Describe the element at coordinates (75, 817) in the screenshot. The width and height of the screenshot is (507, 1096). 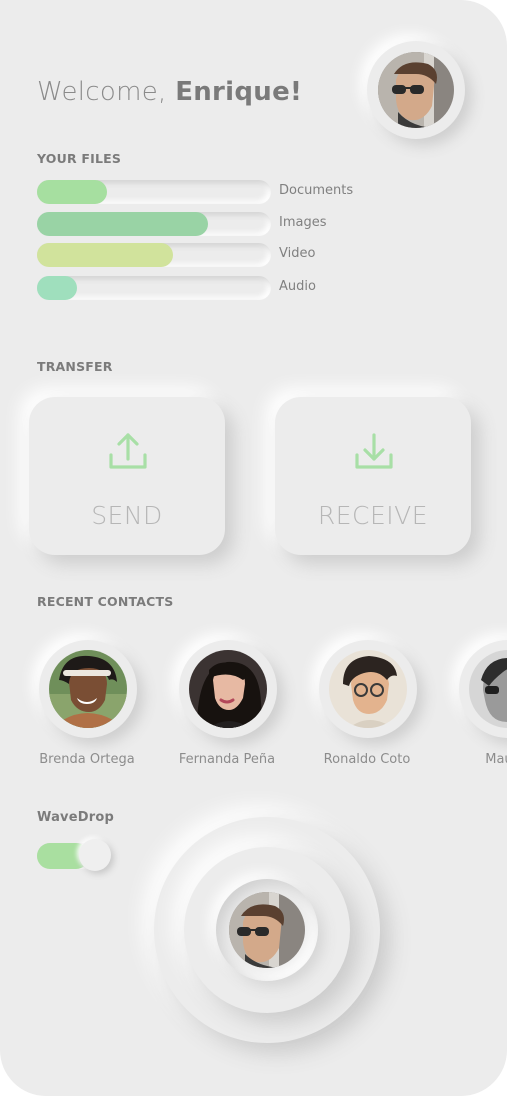
I see `wavedrop-title: WaveDrop` at that location.